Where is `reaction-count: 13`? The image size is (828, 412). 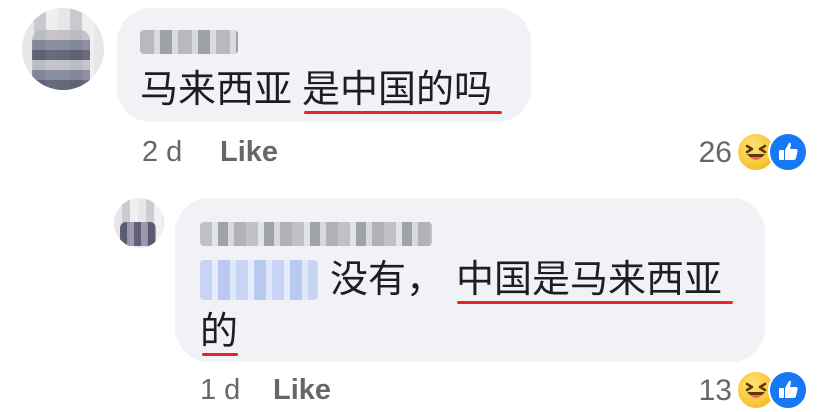 reaction-count: 13 is located at coordinates (711, 391).